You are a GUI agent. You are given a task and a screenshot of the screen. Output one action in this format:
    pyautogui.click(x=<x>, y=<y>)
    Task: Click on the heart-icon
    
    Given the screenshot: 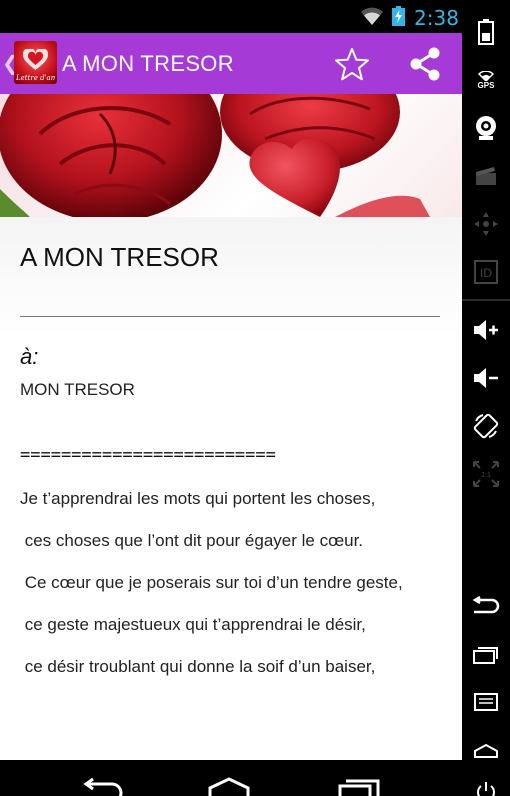 What is the action you would take?
    pyautogui.click(x=35, y=59)
    